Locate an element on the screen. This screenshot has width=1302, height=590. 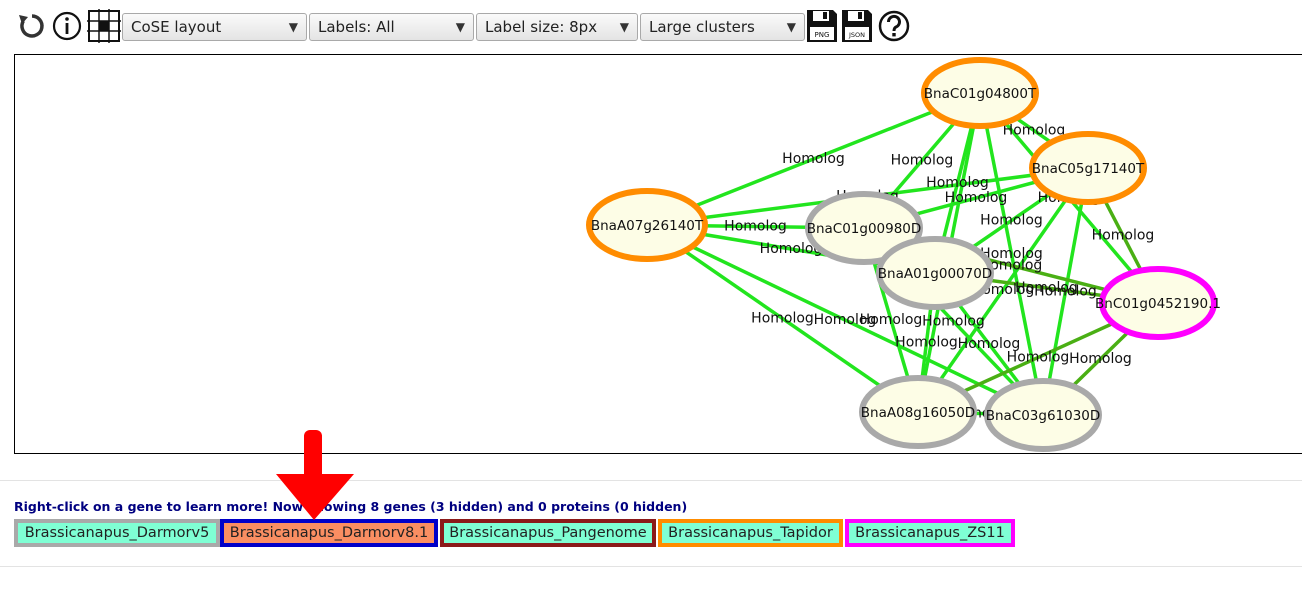
gene-node-label: BnaA08g16050D is located at coordinates (918, 413).